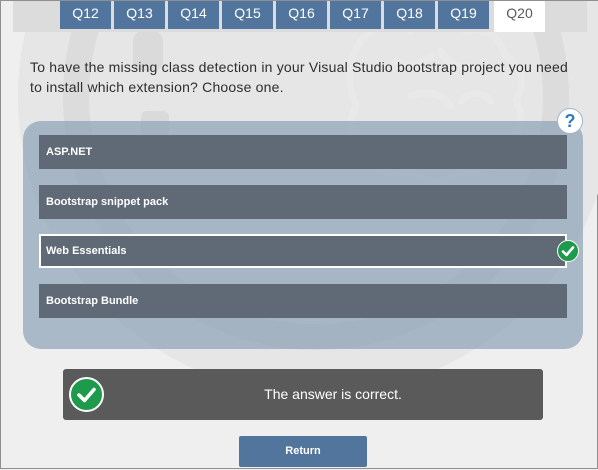 The width and height of the screenshot is (598, 470). I want to click on option-bootstrap-bundle: Bootstrap Bundle, so click(303, 301).